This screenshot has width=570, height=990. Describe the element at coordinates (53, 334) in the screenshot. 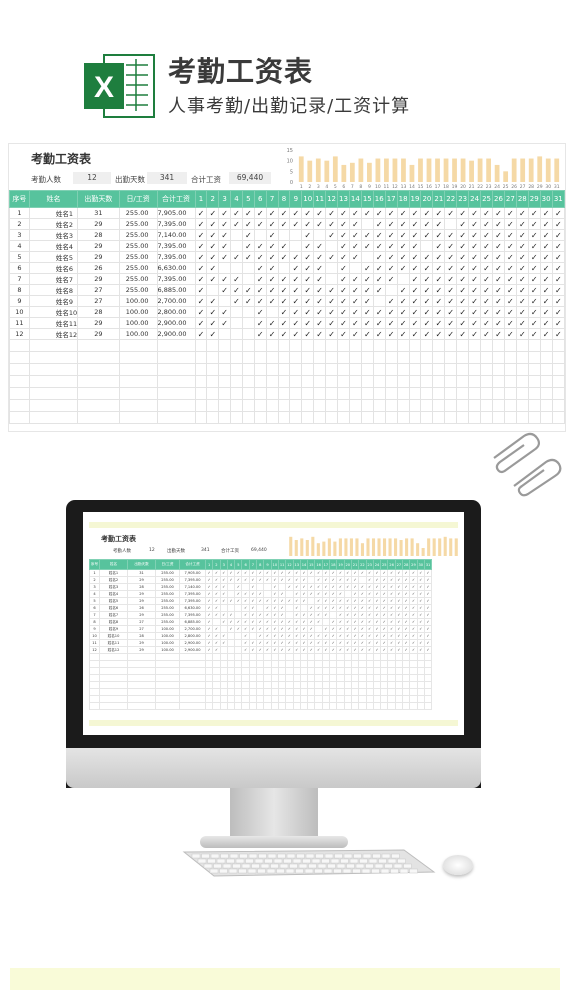

I see `row-name: 姓名12` at that location.